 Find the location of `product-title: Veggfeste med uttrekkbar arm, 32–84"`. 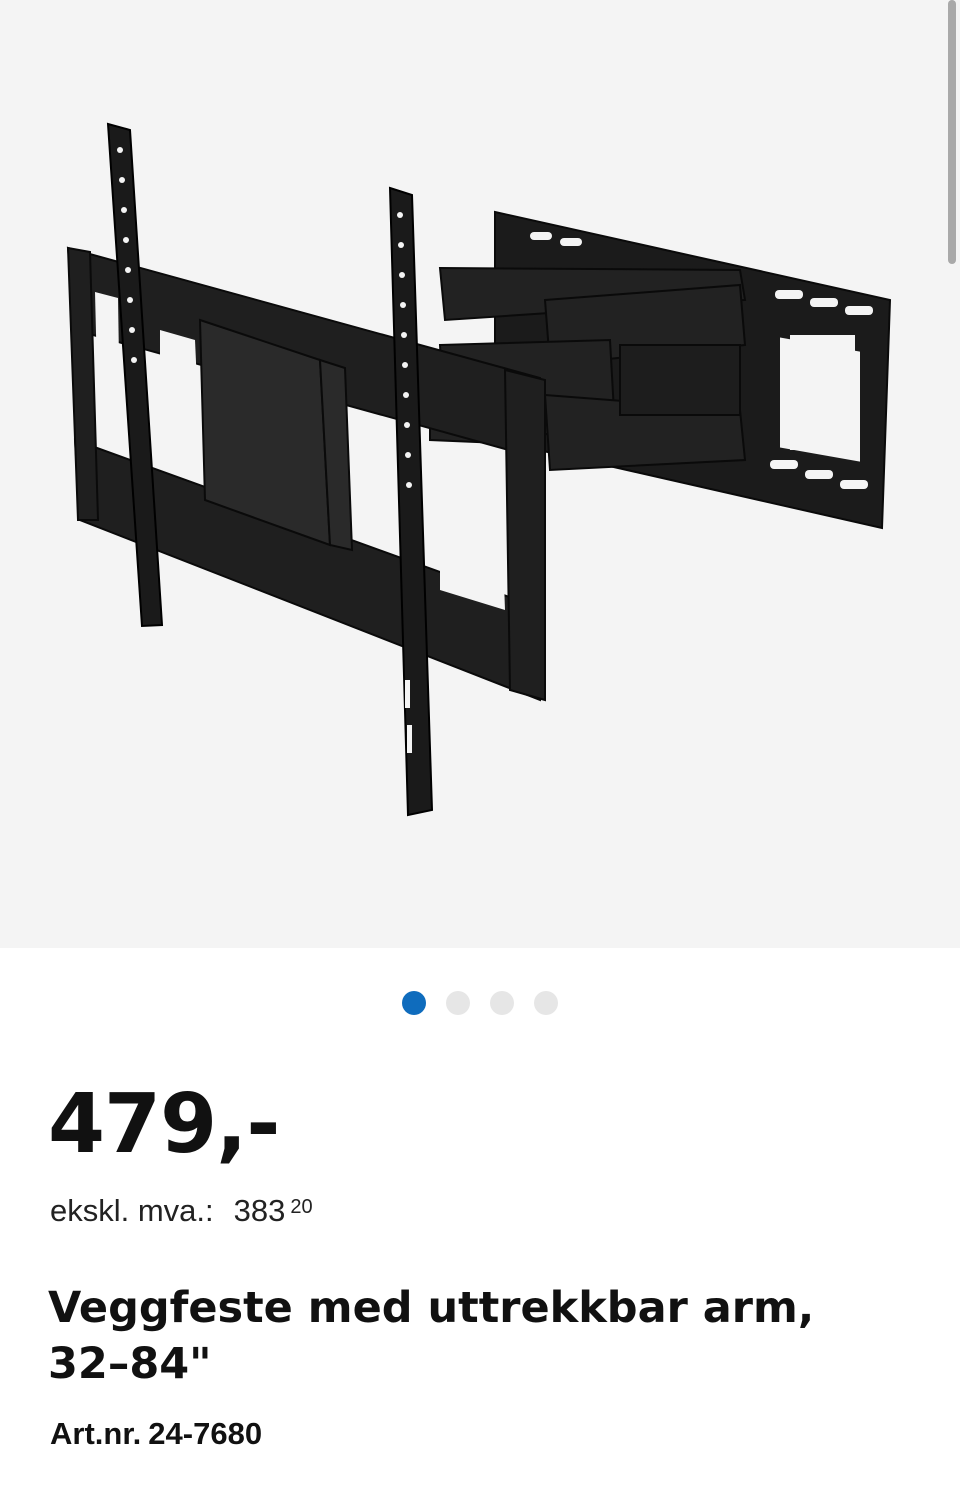

product-title: Veggfeste med uttrekkbar arm, 32–84" is located at coordinates (431, 1336).